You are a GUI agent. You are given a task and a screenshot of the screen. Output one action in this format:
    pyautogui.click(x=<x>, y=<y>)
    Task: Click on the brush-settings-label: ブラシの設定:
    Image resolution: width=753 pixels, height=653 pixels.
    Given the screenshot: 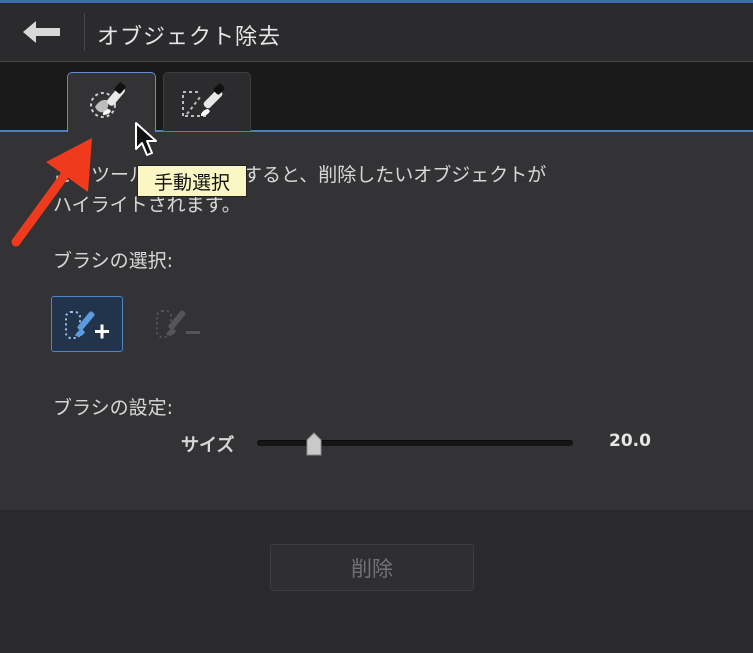 What is the action you would take?
    pyautogui.click(x=113, y=408)
    